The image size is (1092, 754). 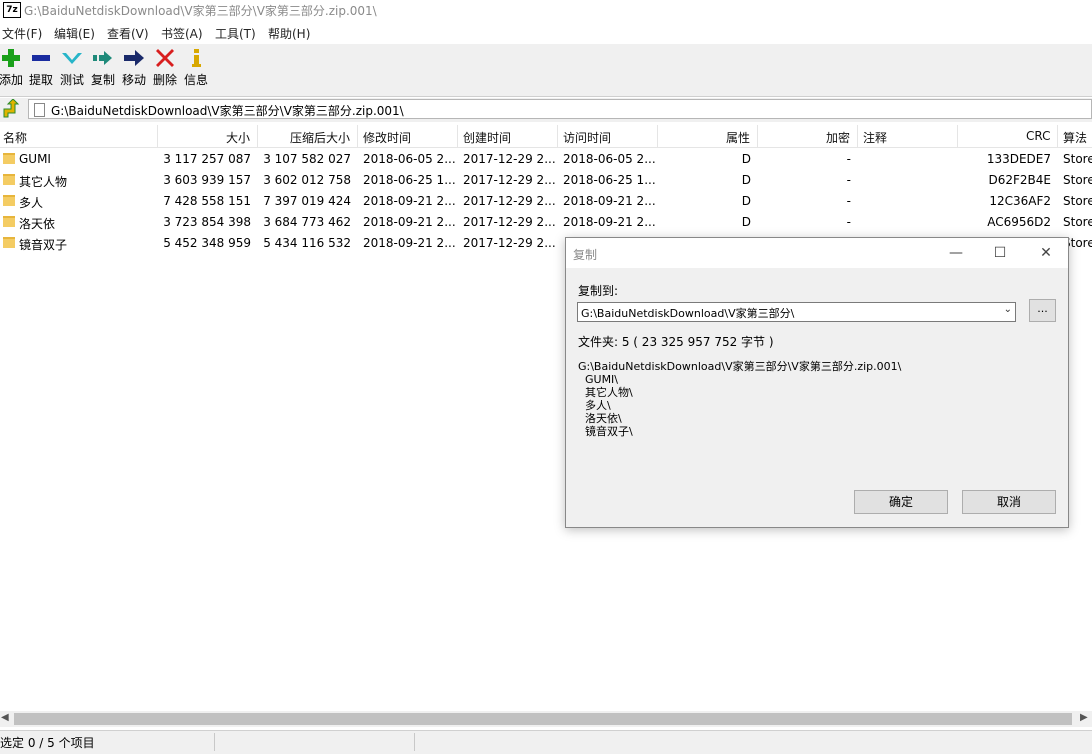 What do you see at coordinates (1008, 309) in the screenshot?
I see `chevron-down-icon: ⌄` at bounding box center [1008, 309].